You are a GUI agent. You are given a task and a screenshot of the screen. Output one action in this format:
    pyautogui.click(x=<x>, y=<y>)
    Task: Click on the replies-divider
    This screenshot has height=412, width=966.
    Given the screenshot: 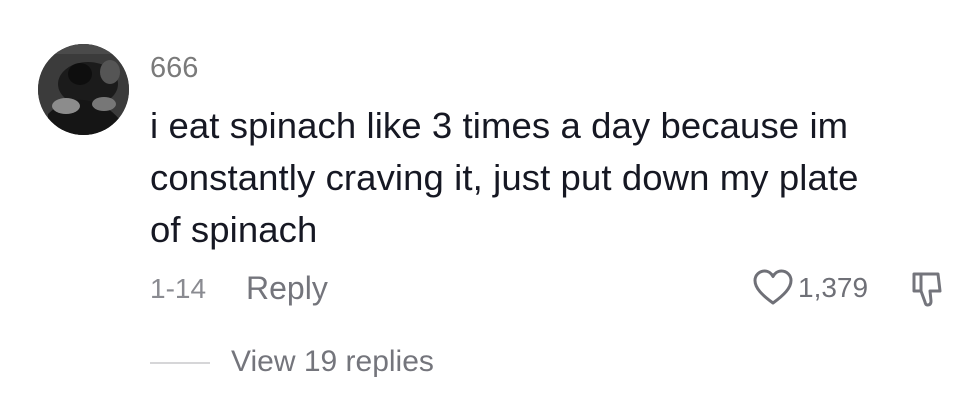 What is the action you would take?
    pyautogui.click(x=180, y=363)
    